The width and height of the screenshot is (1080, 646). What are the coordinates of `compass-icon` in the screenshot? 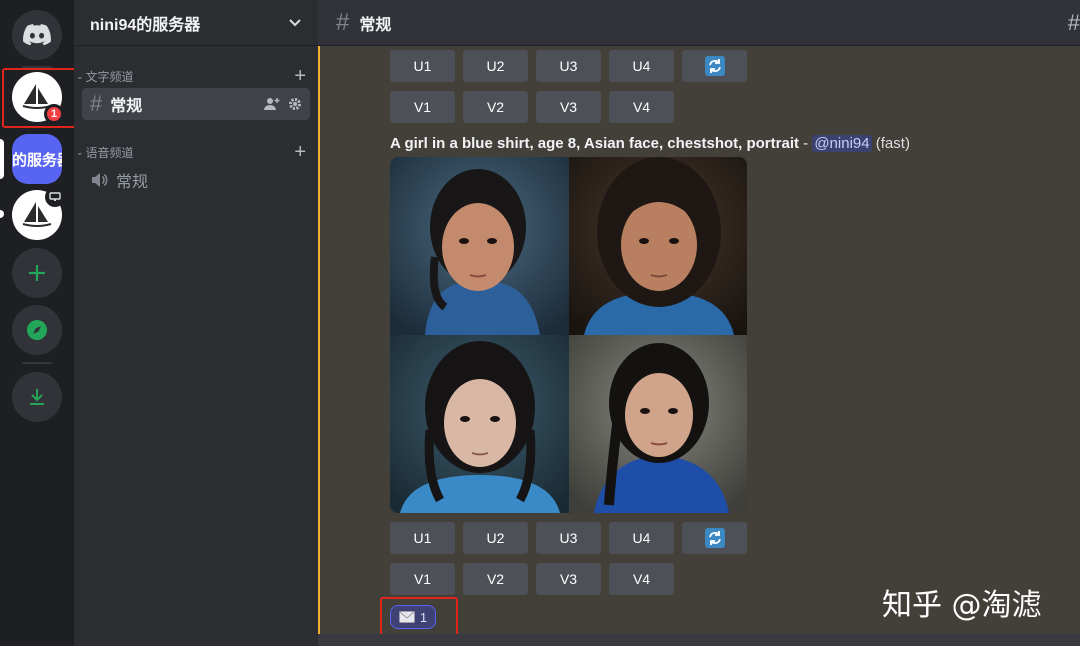 It's located at (37, 330).